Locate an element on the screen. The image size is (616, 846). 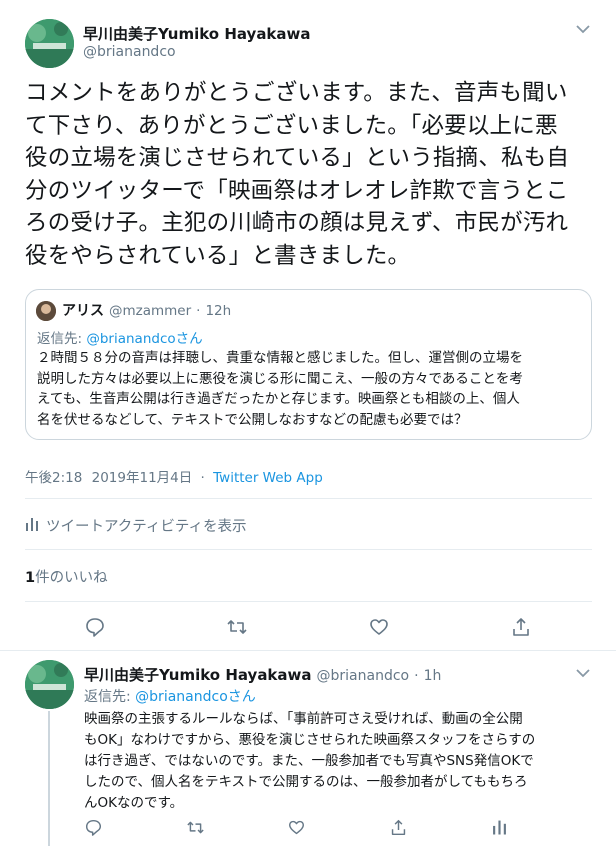
quote-text-line: ２時間５８分の音声は拝聴し、貴重な情報と感じました。但し、運営側の立場を is located at coordinates (280, 358).